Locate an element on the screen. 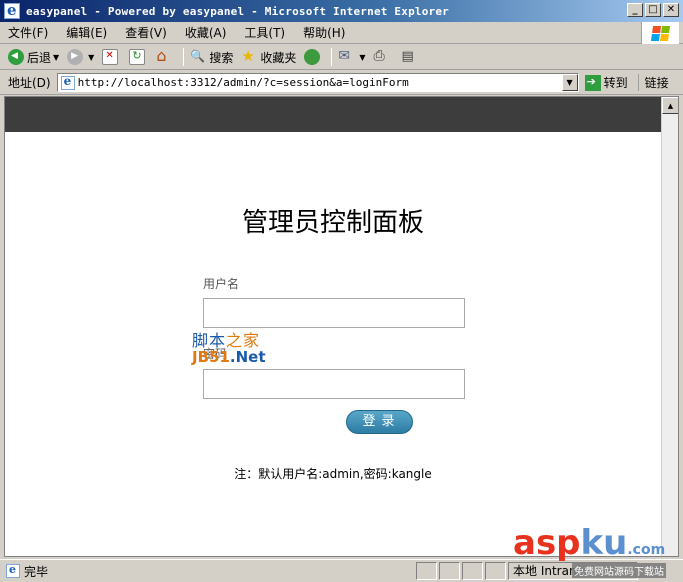 This screenshot has width=683, height=582. forward-button: ▼ is located at coordinates (80, 57).